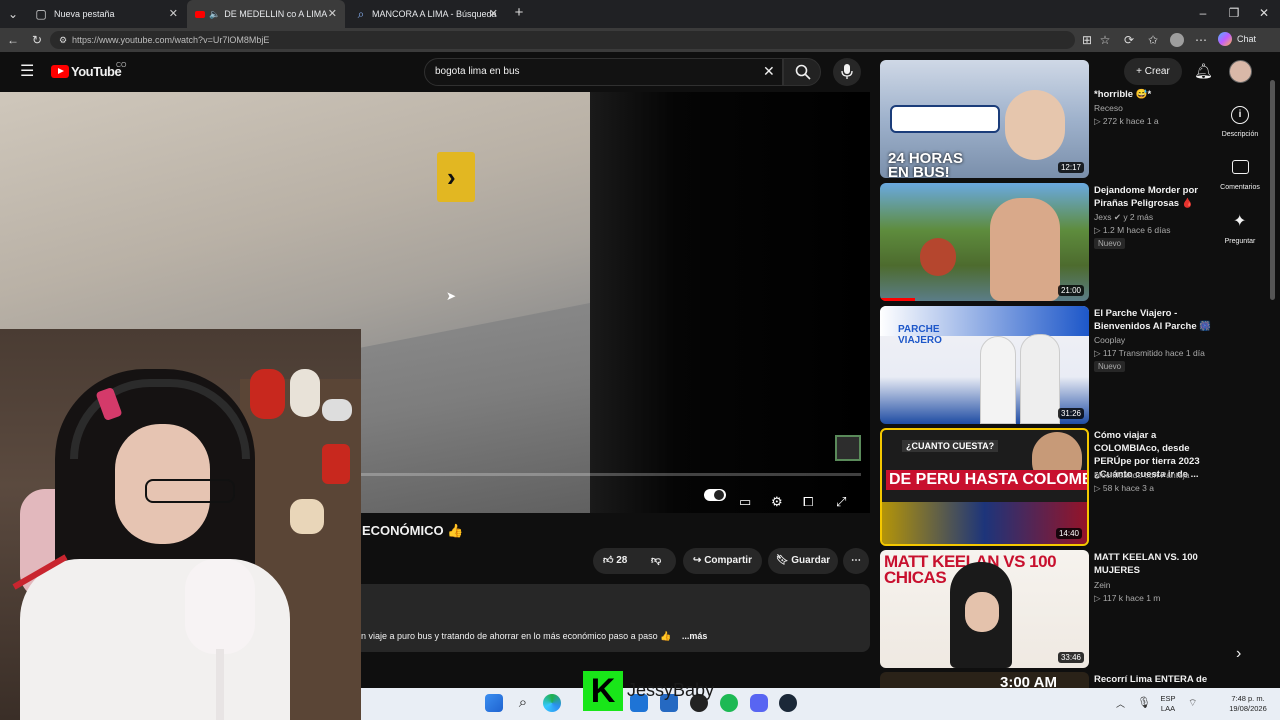 The width and height of the screenshot is (1280, 720). What do you see at coordinates (1201, 40) in the screenshot?
I see `more-icon: ⋯` at bounding box center [1201, 40].